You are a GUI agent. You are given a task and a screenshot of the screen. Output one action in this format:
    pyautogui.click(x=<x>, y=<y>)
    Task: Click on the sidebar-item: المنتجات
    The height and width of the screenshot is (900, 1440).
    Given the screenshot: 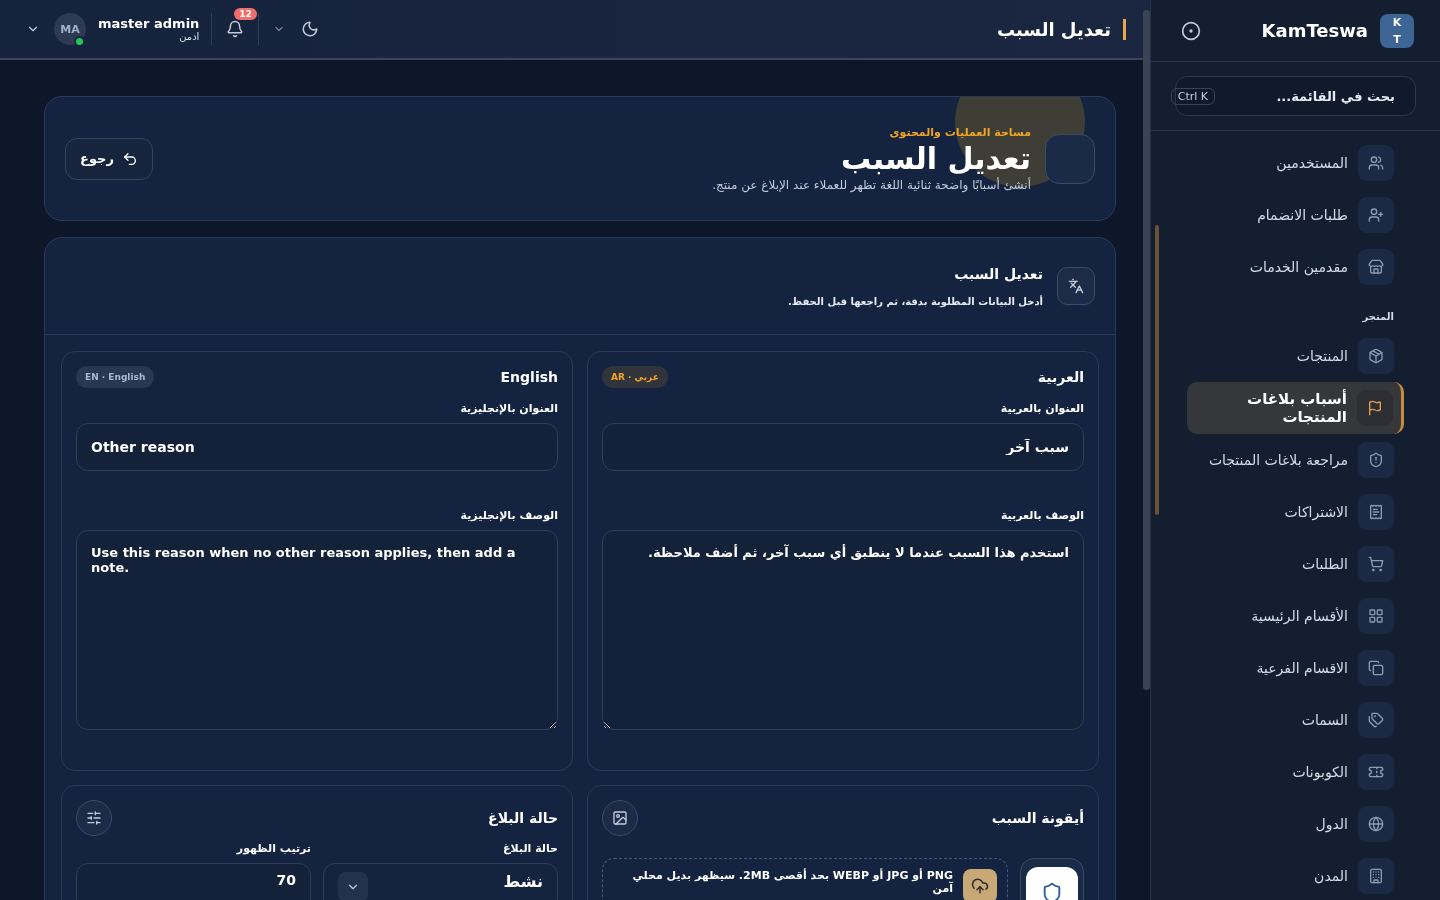 What is the action you would take?
    pyautogui.click(x=1290, y=356)
    